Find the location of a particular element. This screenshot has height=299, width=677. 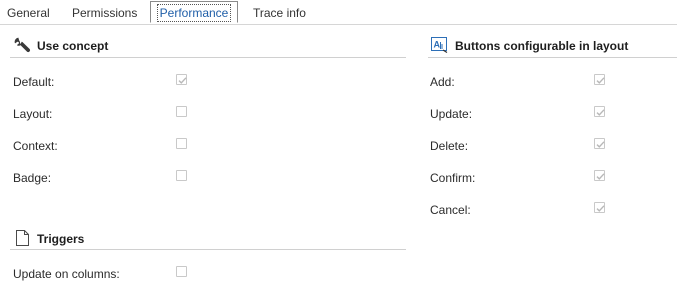

use-concept-title: Use concept is located at coordinates (73, 46).